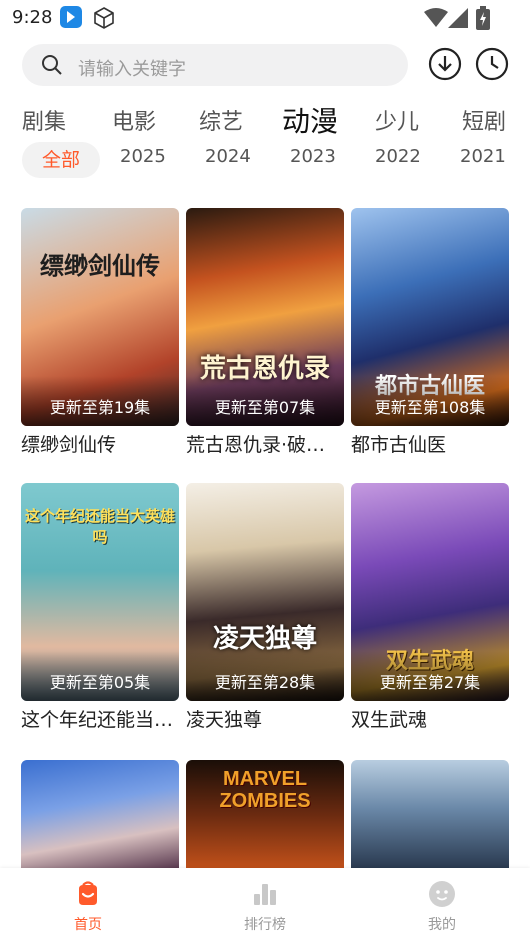 This screenshot has height=942, width=530. Describe the element at coordinates (389, 720) in the screenshot. I see `card-title: 双生武魂` at that location.